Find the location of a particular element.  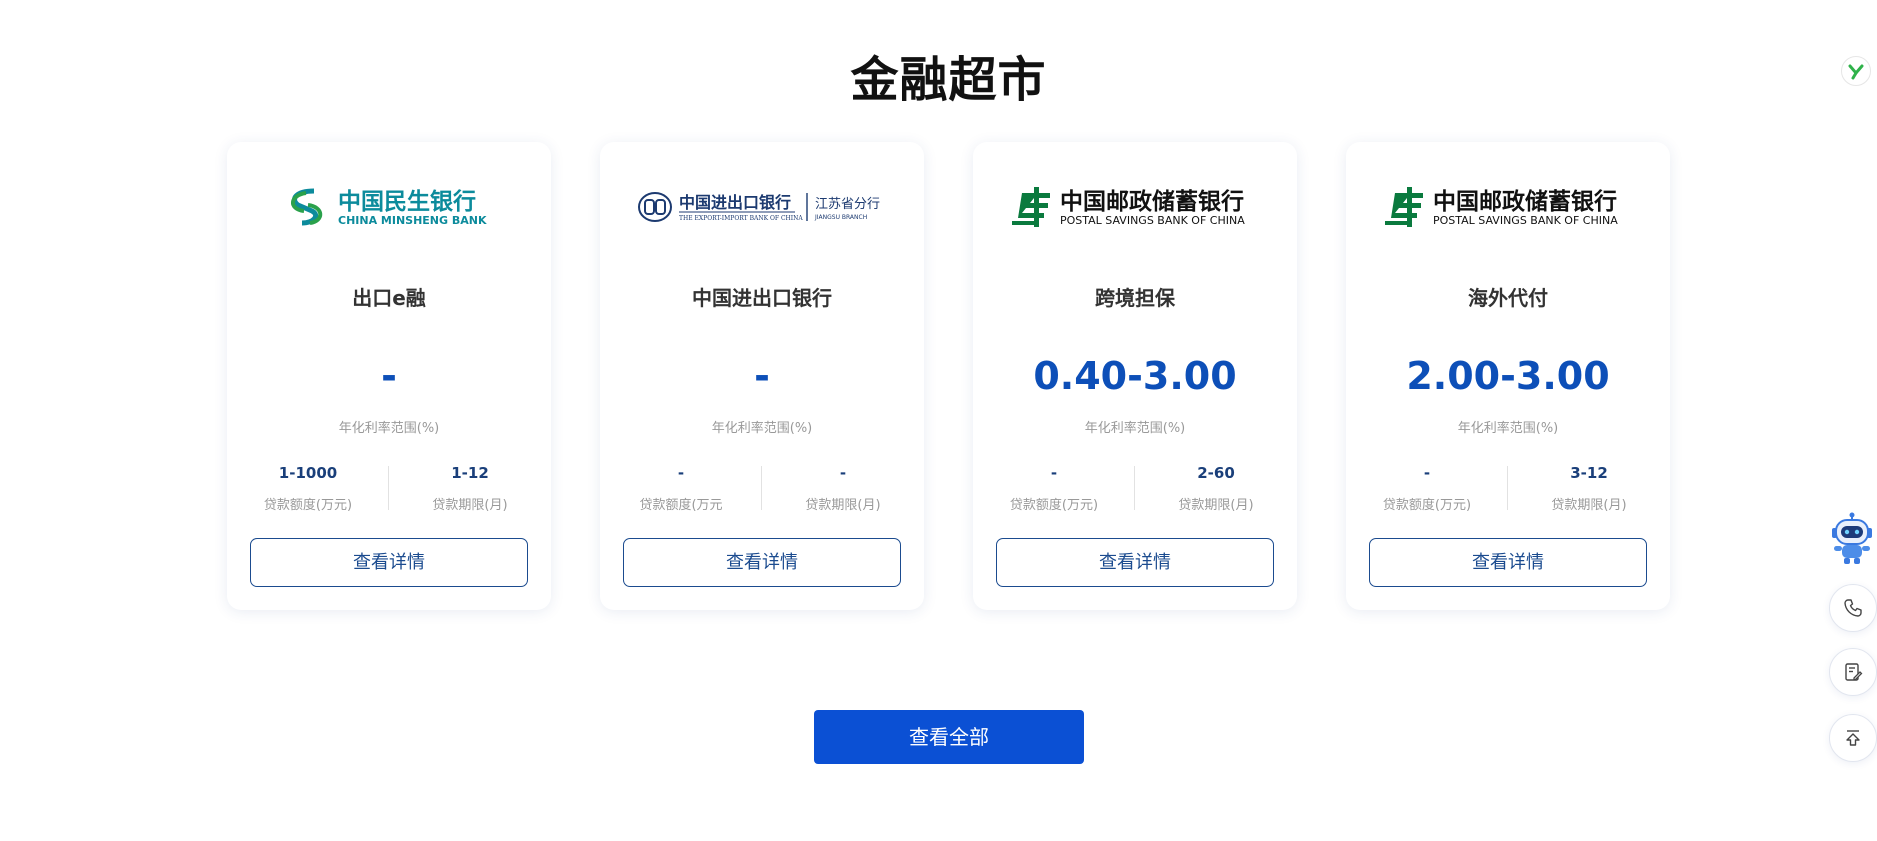

product-name: 跨境担保 is located at coordinates (1135, 298).